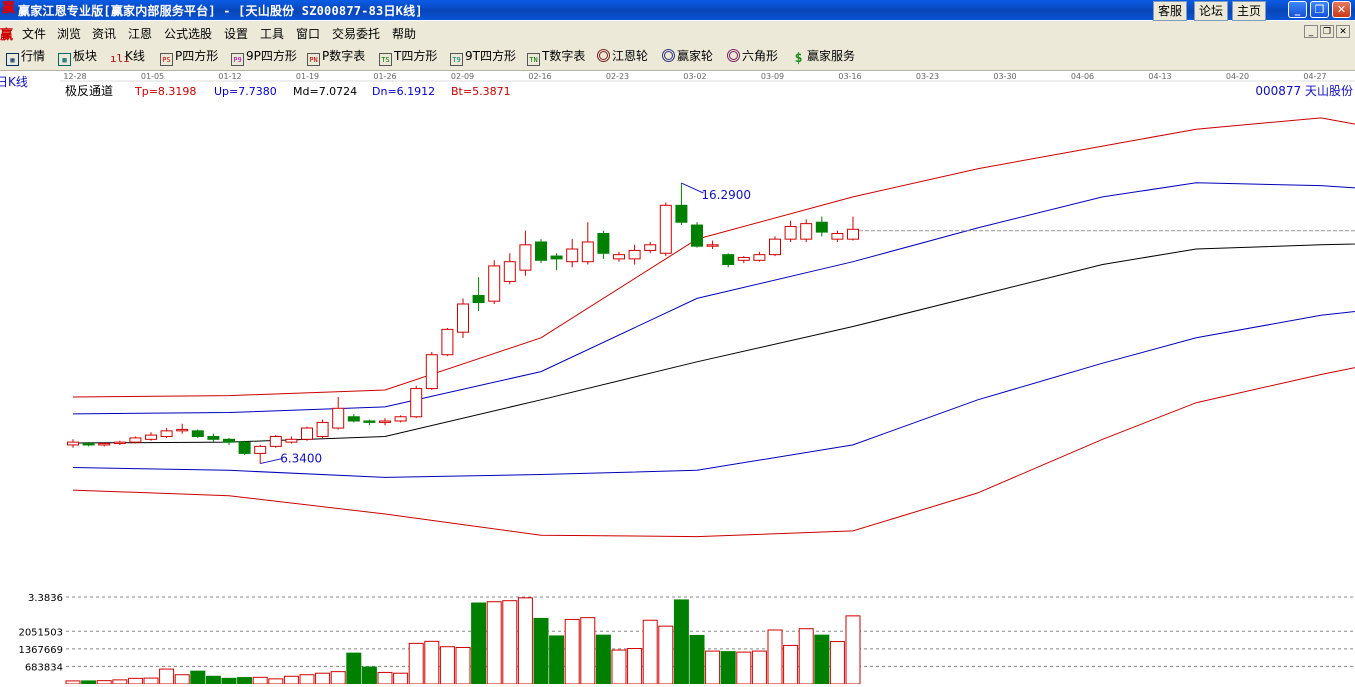  Describe the element at coordinates (188, 33) in the screenshot. I see `menu-formula: 公式选股` at that location.